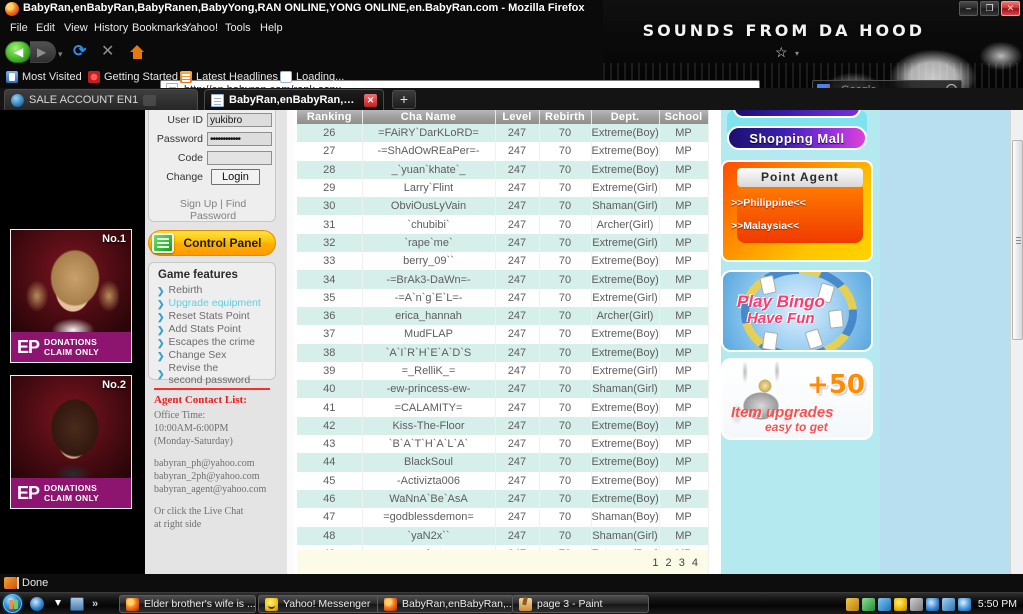 This screenshot has height=614, width=1023. Describe the element at coordinates (932, 604) in the screenshot. I see `tray-icon-download` at that location.